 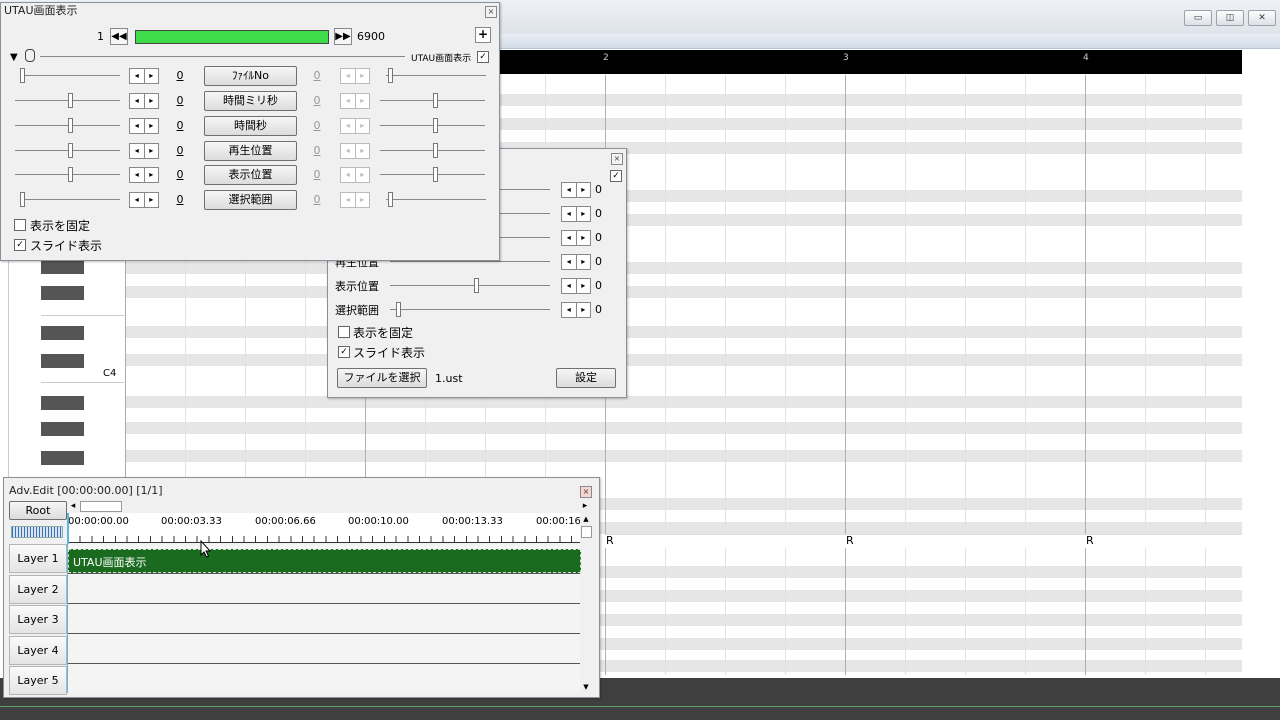 I want to click on root-button: Root, so click(x=38, y=510).